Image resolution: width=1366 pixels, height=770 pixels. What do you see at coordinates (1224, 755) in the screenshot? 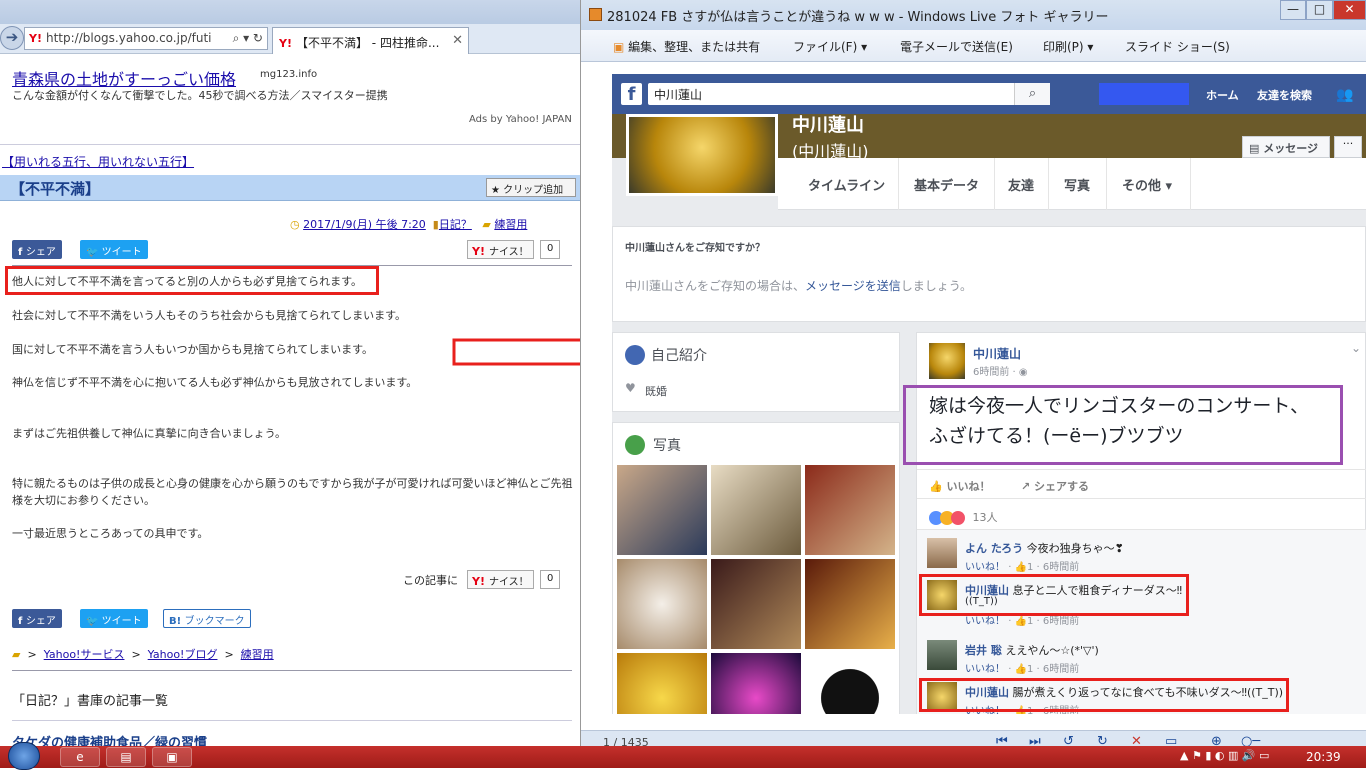
I see `system-tray-icons: ▲ ⚑ ▮ ◐ ▥ 🔊 ▭` at bounding box center [1224, 755].